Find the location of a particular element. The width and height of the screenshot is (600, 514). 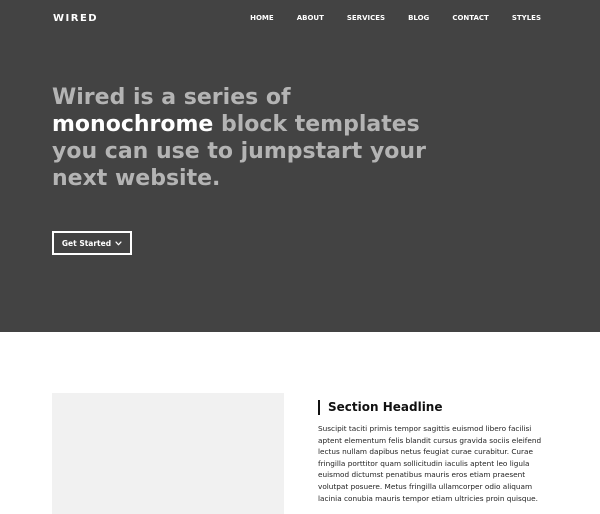

section-headline: Section Headline is located at coordinates (380, 407).